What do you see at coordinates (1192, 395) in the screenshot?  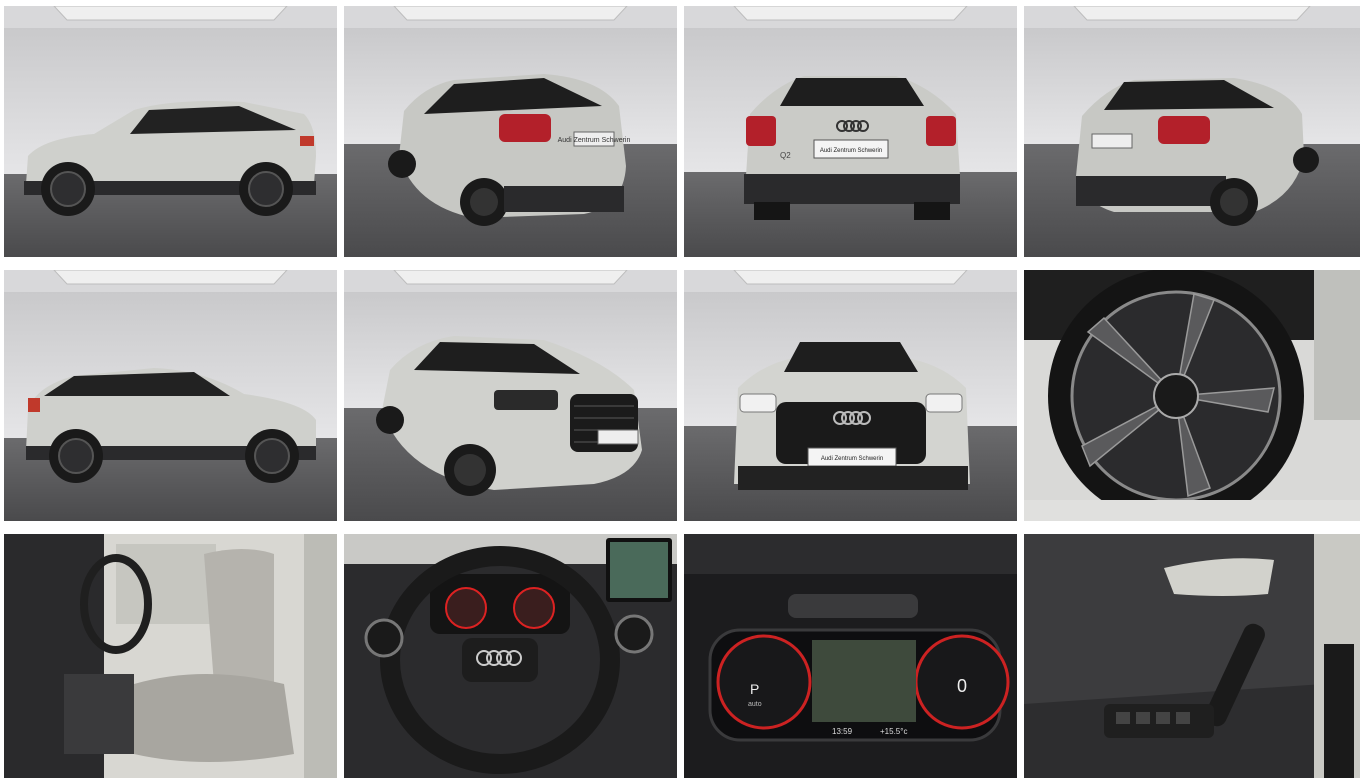 I see `photo-wheel-closeup` at bounding box center [1192, 395].